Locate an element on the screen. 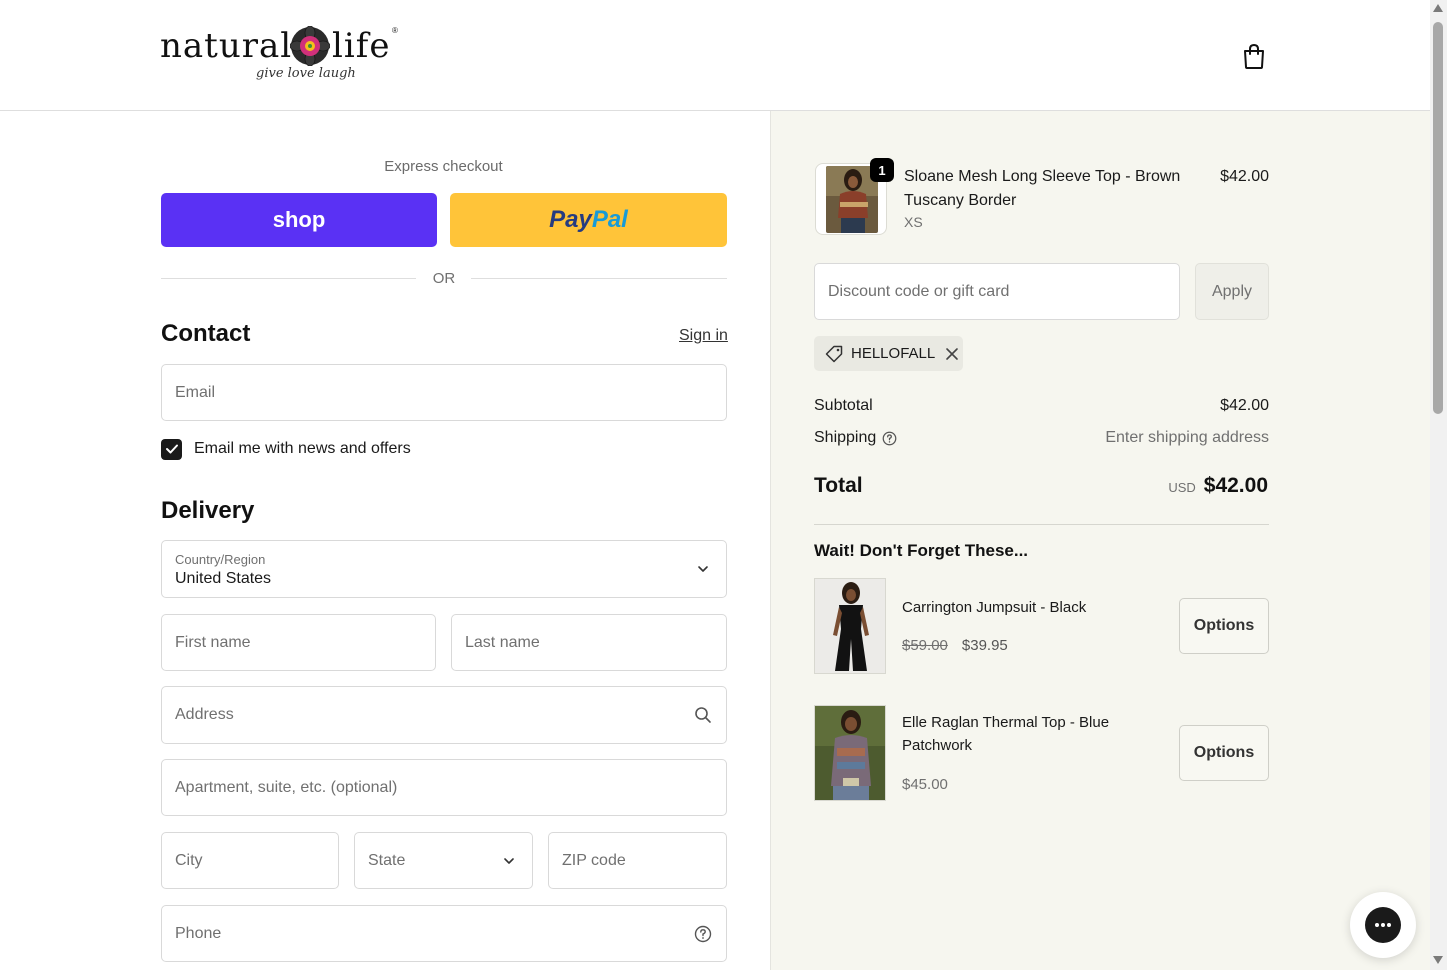 This screenshot has width=1447, height=970. product-thumbnail: 1 is located at coordinates (854, 196).